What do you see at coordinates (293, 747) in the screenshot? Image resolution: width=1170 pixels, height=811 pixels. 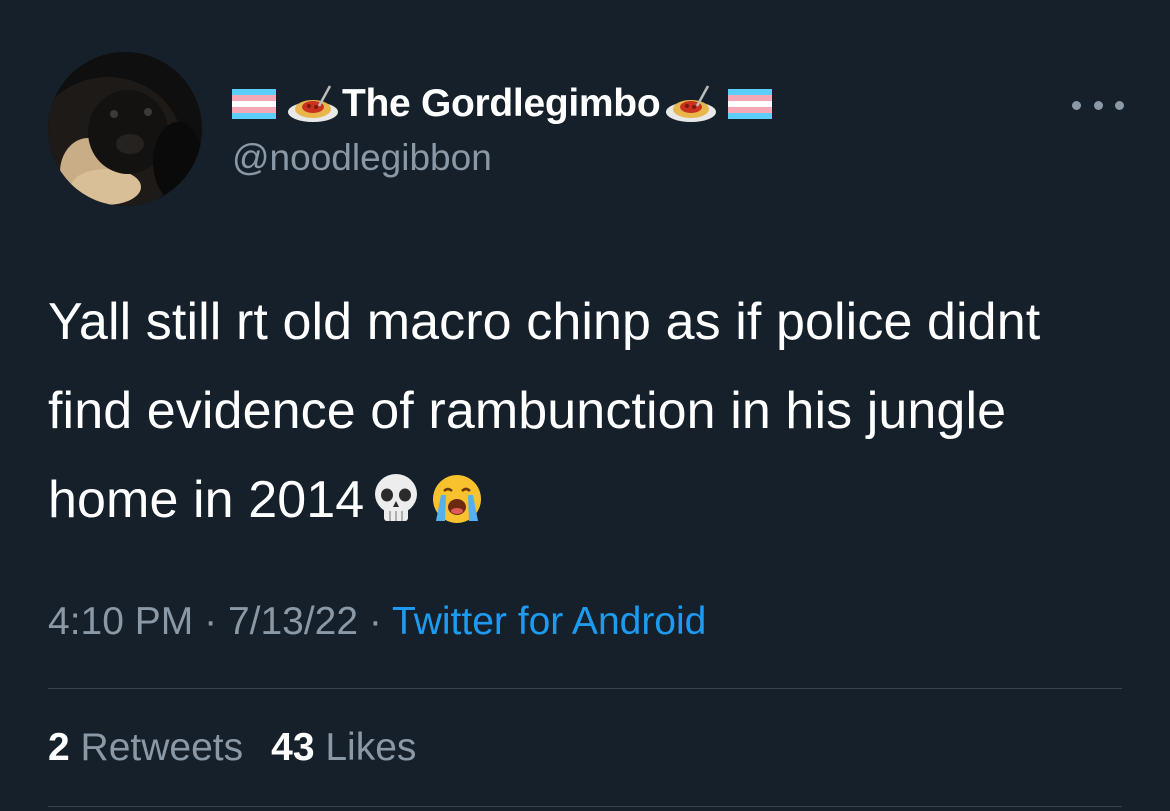 I see `likes-count: 43` at bounding box center [293, 747].